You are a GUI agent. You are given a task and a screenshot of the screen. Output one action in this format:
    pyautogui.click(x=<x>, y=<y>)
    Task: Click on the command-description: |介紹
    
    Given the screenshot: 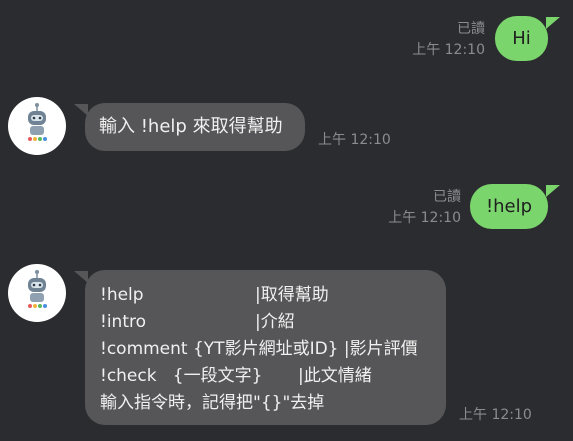 What is the action you would take?
    pyautogui.click(x=275, y=322)
    